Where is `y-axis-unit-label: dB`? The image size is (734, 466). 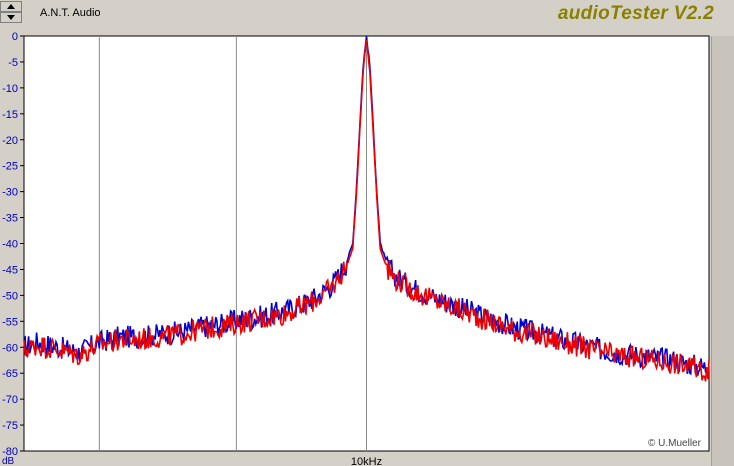
y-axis-unit-label: dB is located at coordinates (8, 461).